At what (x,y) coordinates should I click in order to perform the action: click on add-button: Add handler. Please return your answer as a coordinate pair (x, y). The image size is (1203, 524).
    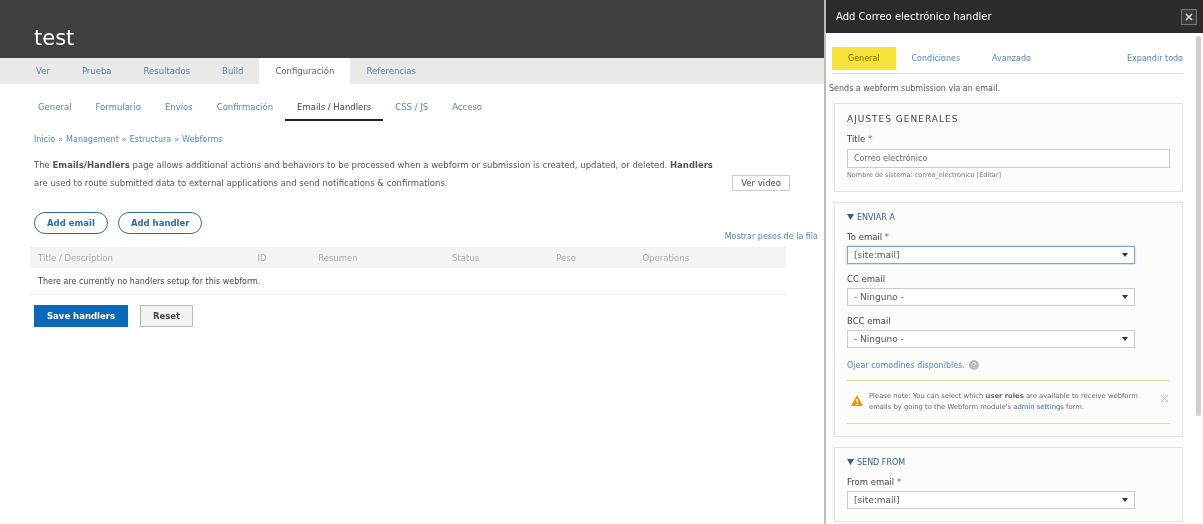
    Looking at the image, I should click on (160, 223).